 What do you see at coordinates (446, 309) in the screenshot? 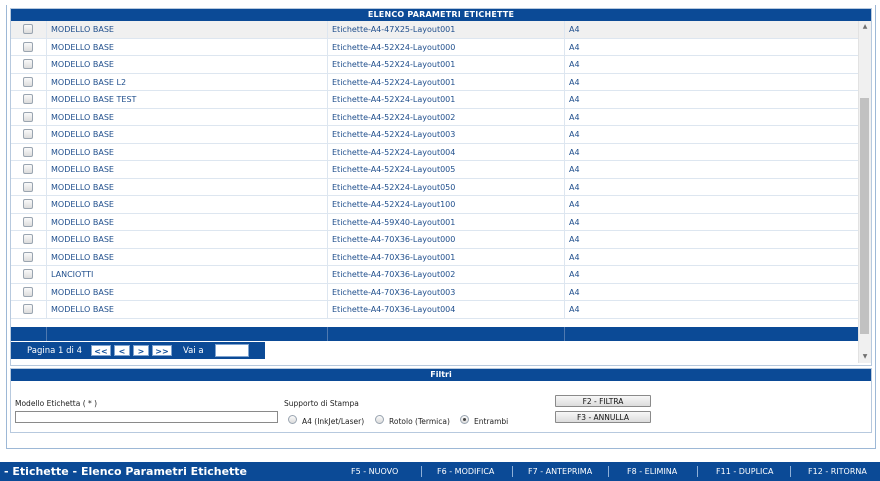
I see `layout-cell: Etichette-A4-70X36-Layout004` at bounding box center [446, 309].